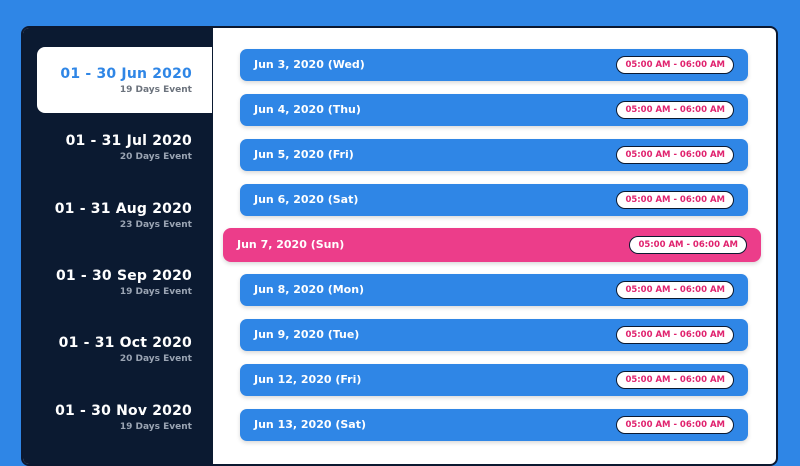 This screenshot has height=466, width=800. What do you see at coordinates (494, 155) in the screenshot?
I see `event-row: Jun 5, 2020 (Fri) 05:00 AM - 06:00 AM` at bounding box center [494, 155].